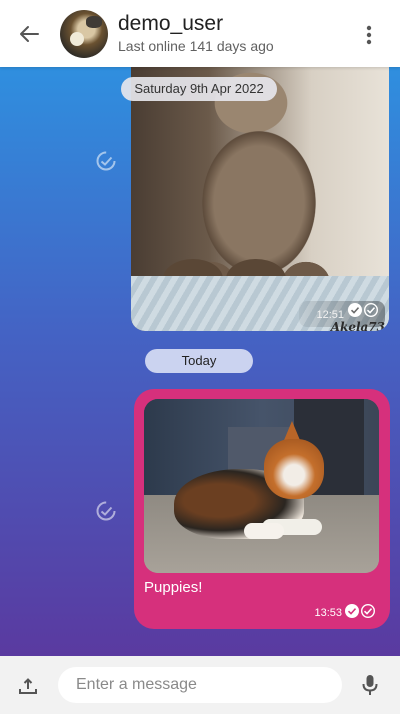 Image resolution: width=400 pixels, height=714 pixels. Describe the element at coordinates (357, 325) in the screenshot. I see `image-watermark: Akela73` at that location.